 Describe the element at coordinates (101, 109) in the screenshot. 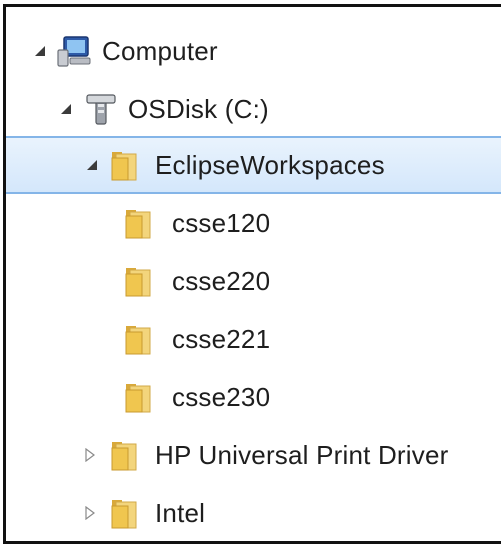

I see `drive-icon` at that location.